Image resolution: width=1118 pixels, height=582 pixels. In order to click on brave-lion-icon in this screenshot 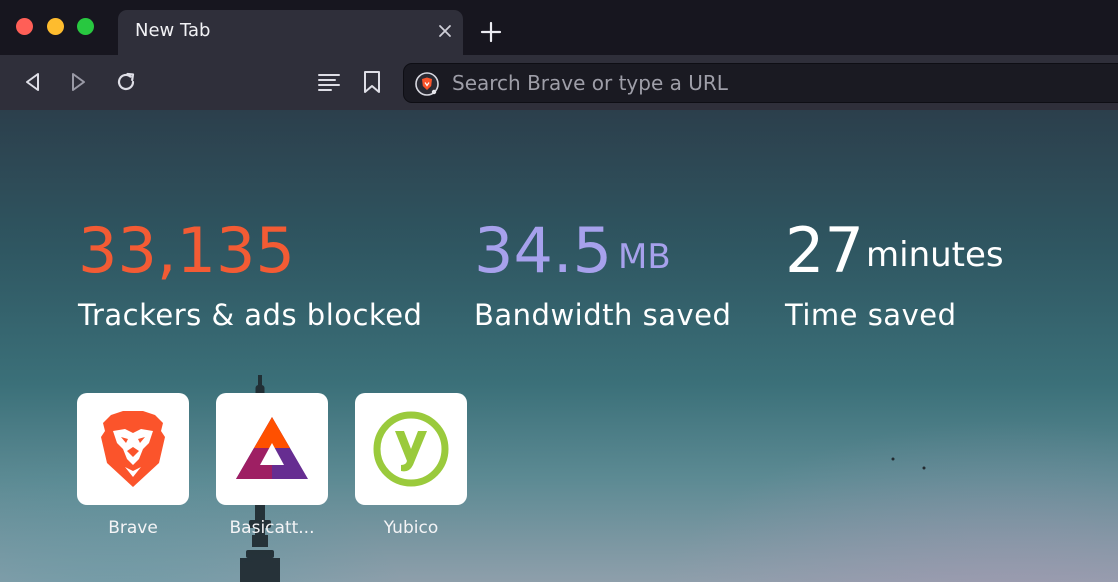, I will do `click(133, 449)`.